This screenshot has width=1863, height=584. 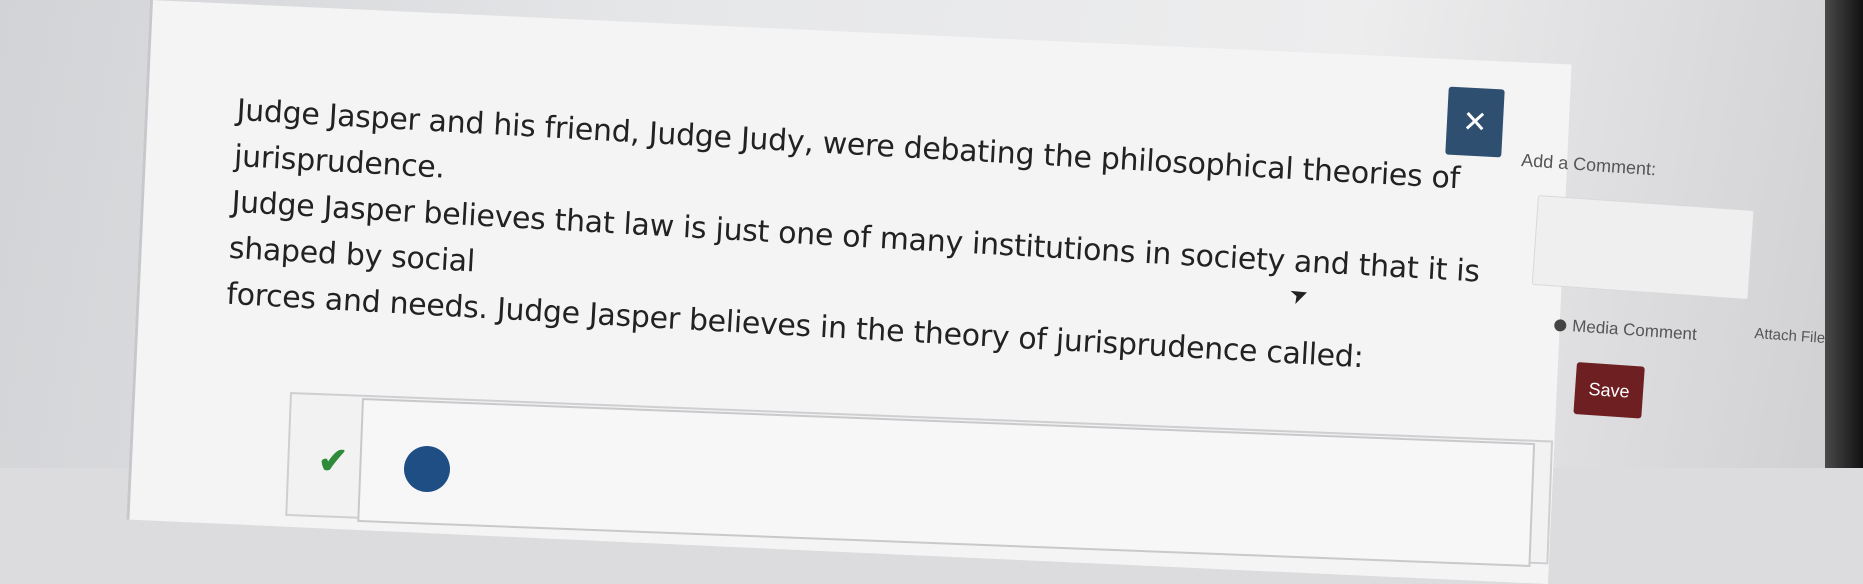 I want to click on check-icon: ✔, so click(x=333, y=460).